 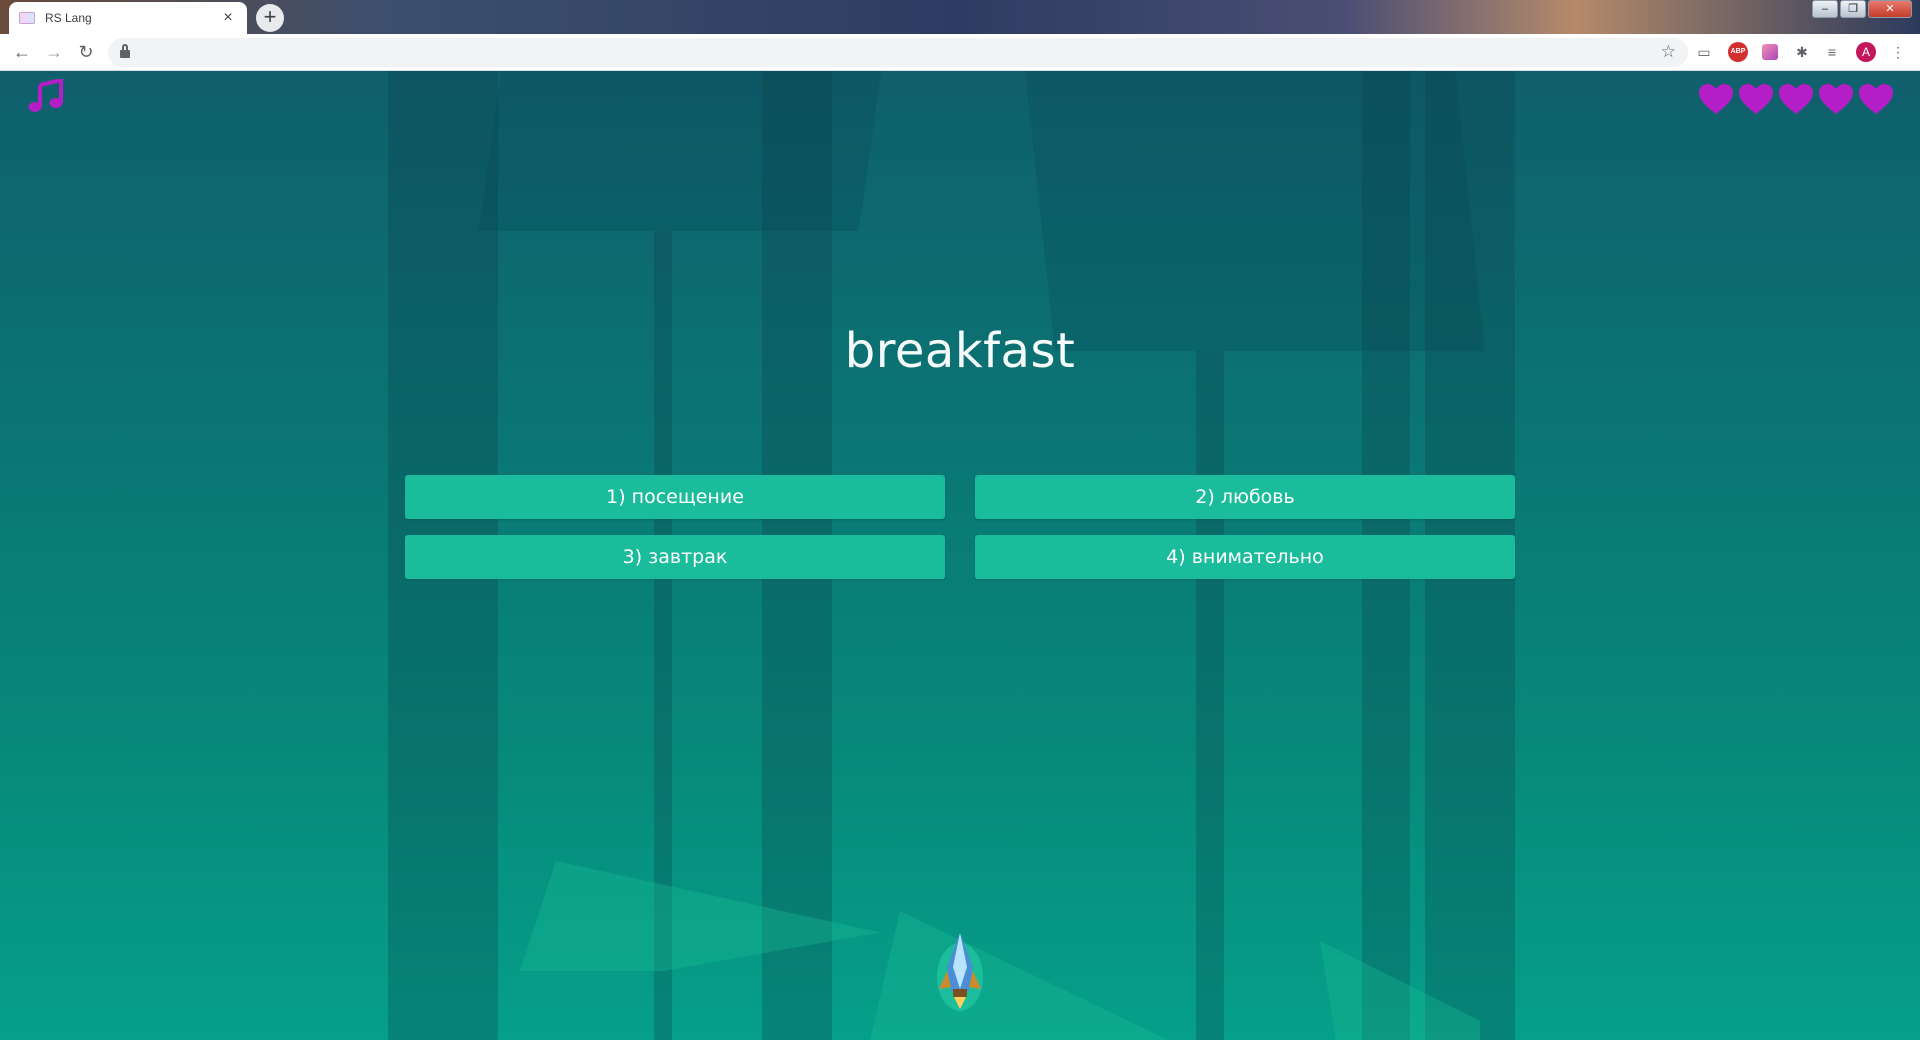 What do you see at coordinates (22, 52) in the screenshot?
I see `back-button: ←` at bounding box center [22, 52].